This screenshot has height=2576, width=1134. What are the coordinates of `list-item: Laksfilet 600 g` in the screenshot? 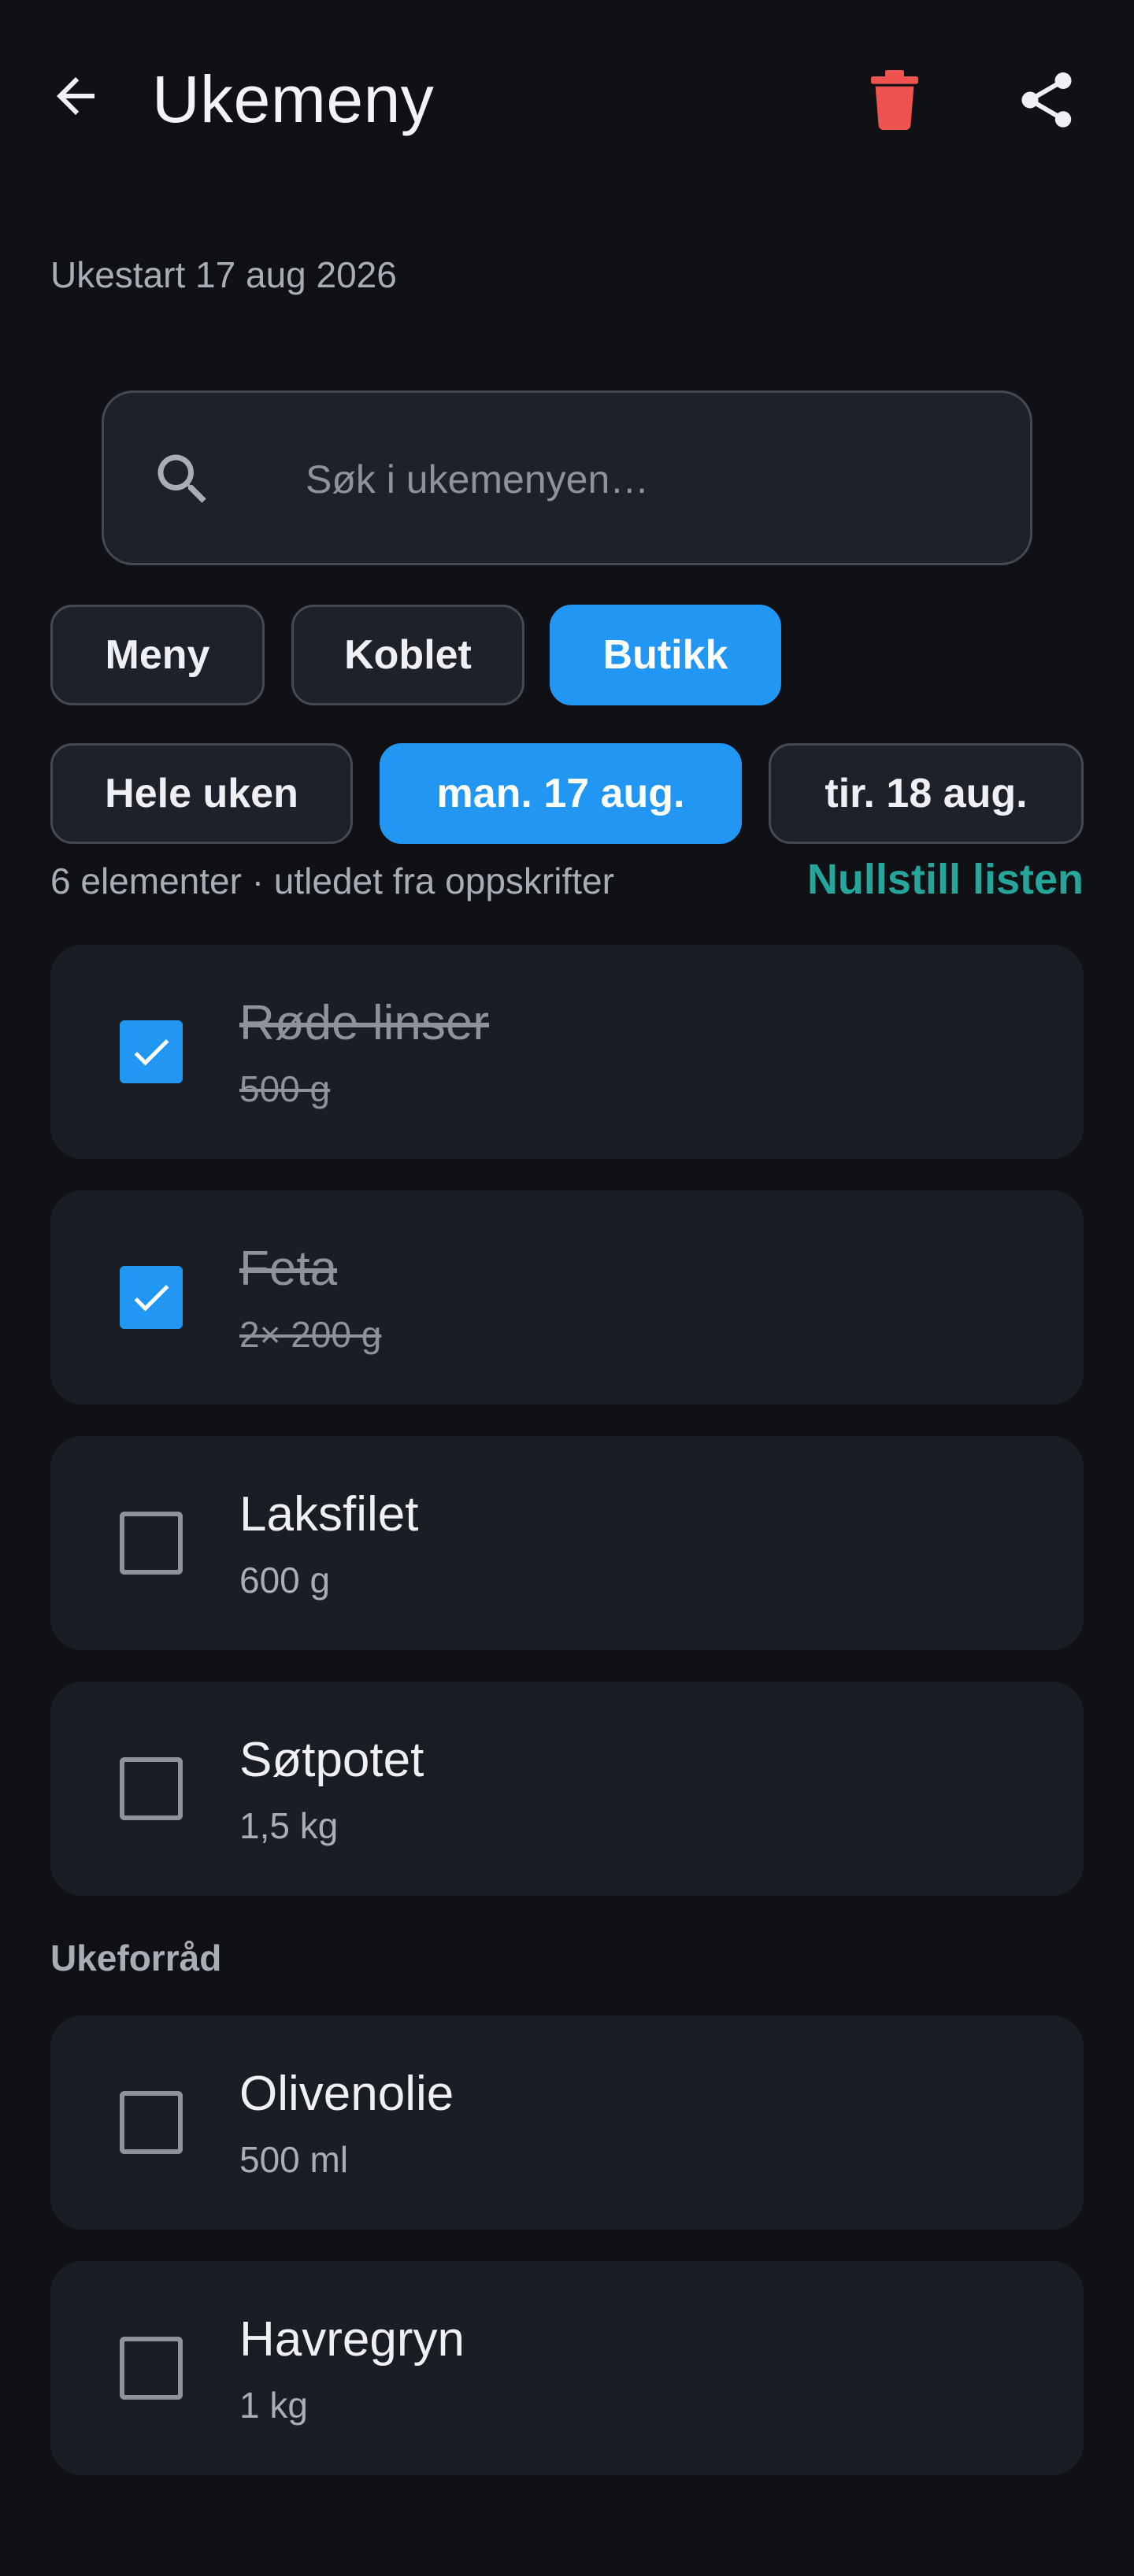 It's located at (567, 1543).